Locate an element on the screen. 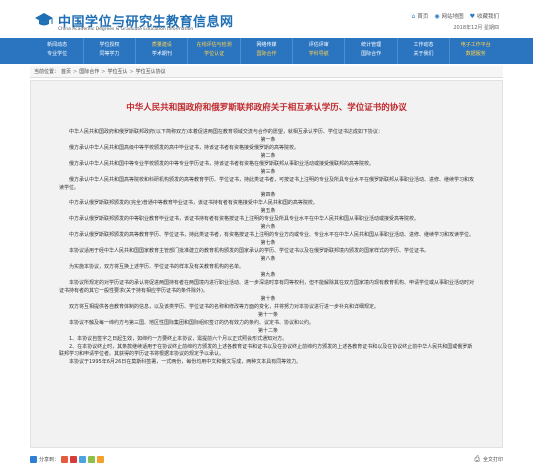 This screenshot has width=533, height=473. nav-item-label-top: 学位授权 is located at coordinates (109, 45).